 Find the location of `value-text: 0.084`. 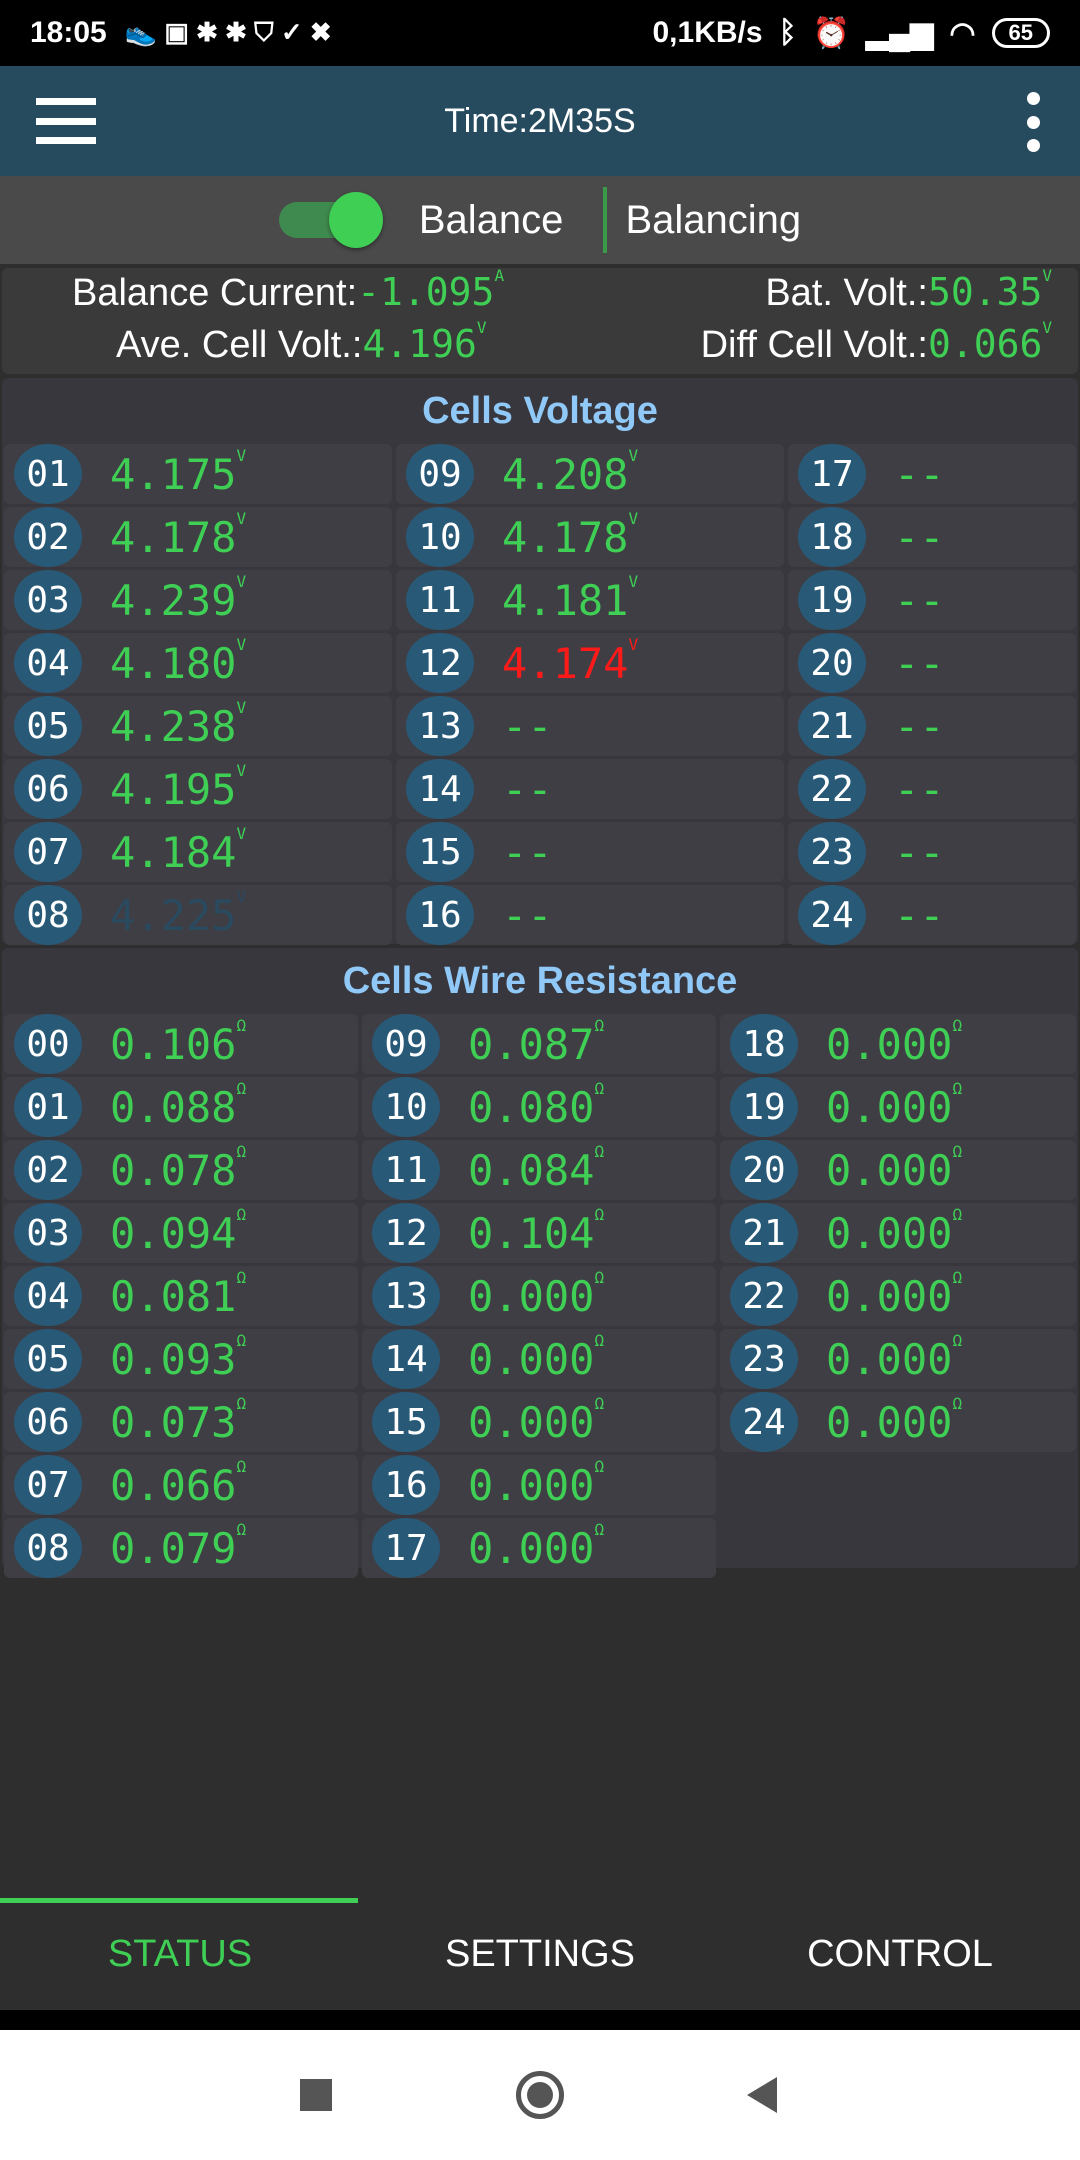

value-text: 0.084 is located at coordinates (531, 1170).